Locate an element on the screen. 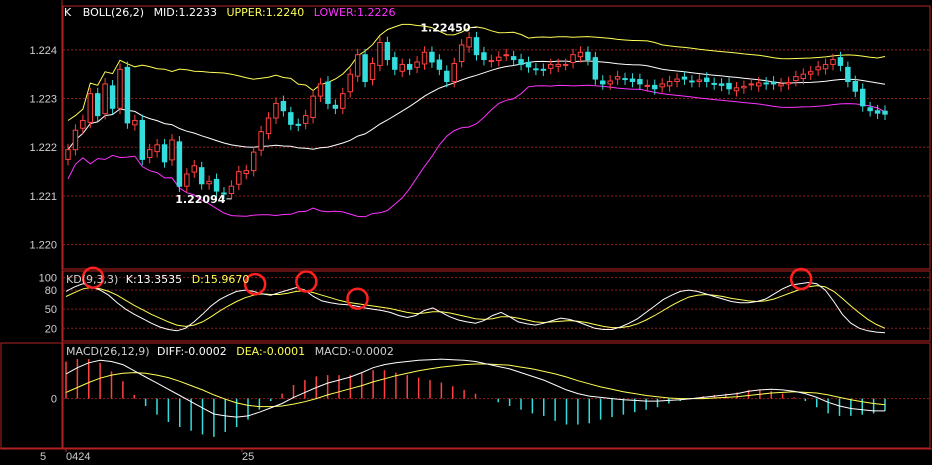  x-axis-label: 0424 is located at coordinates (78, 457).